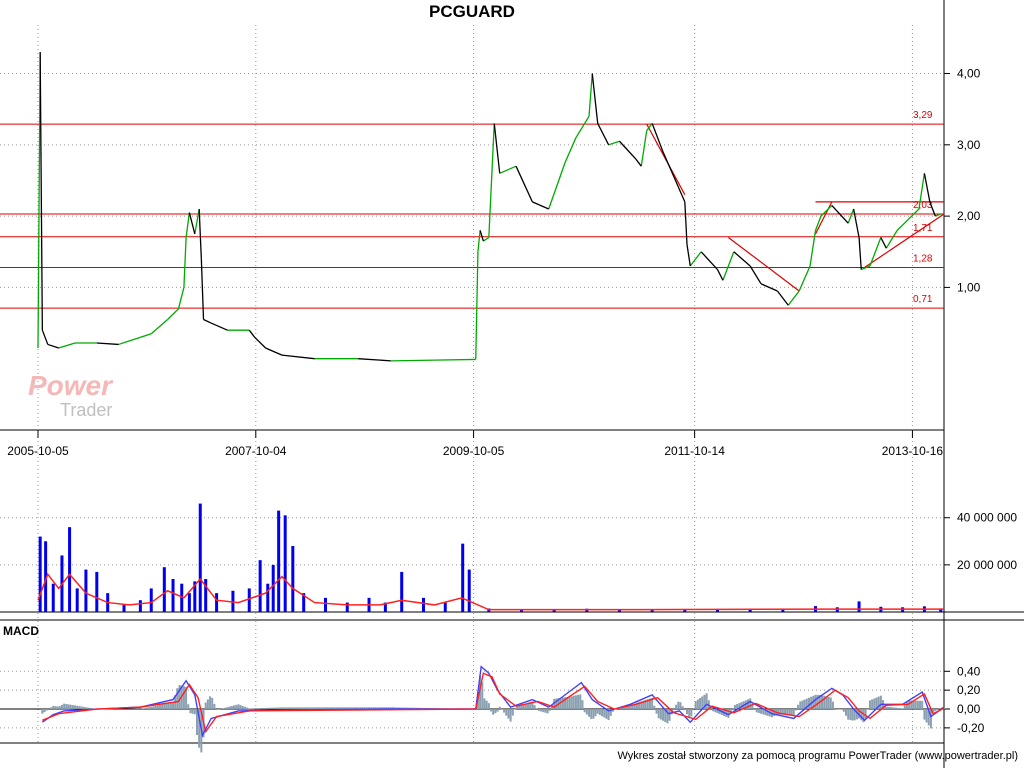  Describe the element at coordinates (969, 216) in the screenshot. I see `price-y-tick-label: 2,00` at that location.